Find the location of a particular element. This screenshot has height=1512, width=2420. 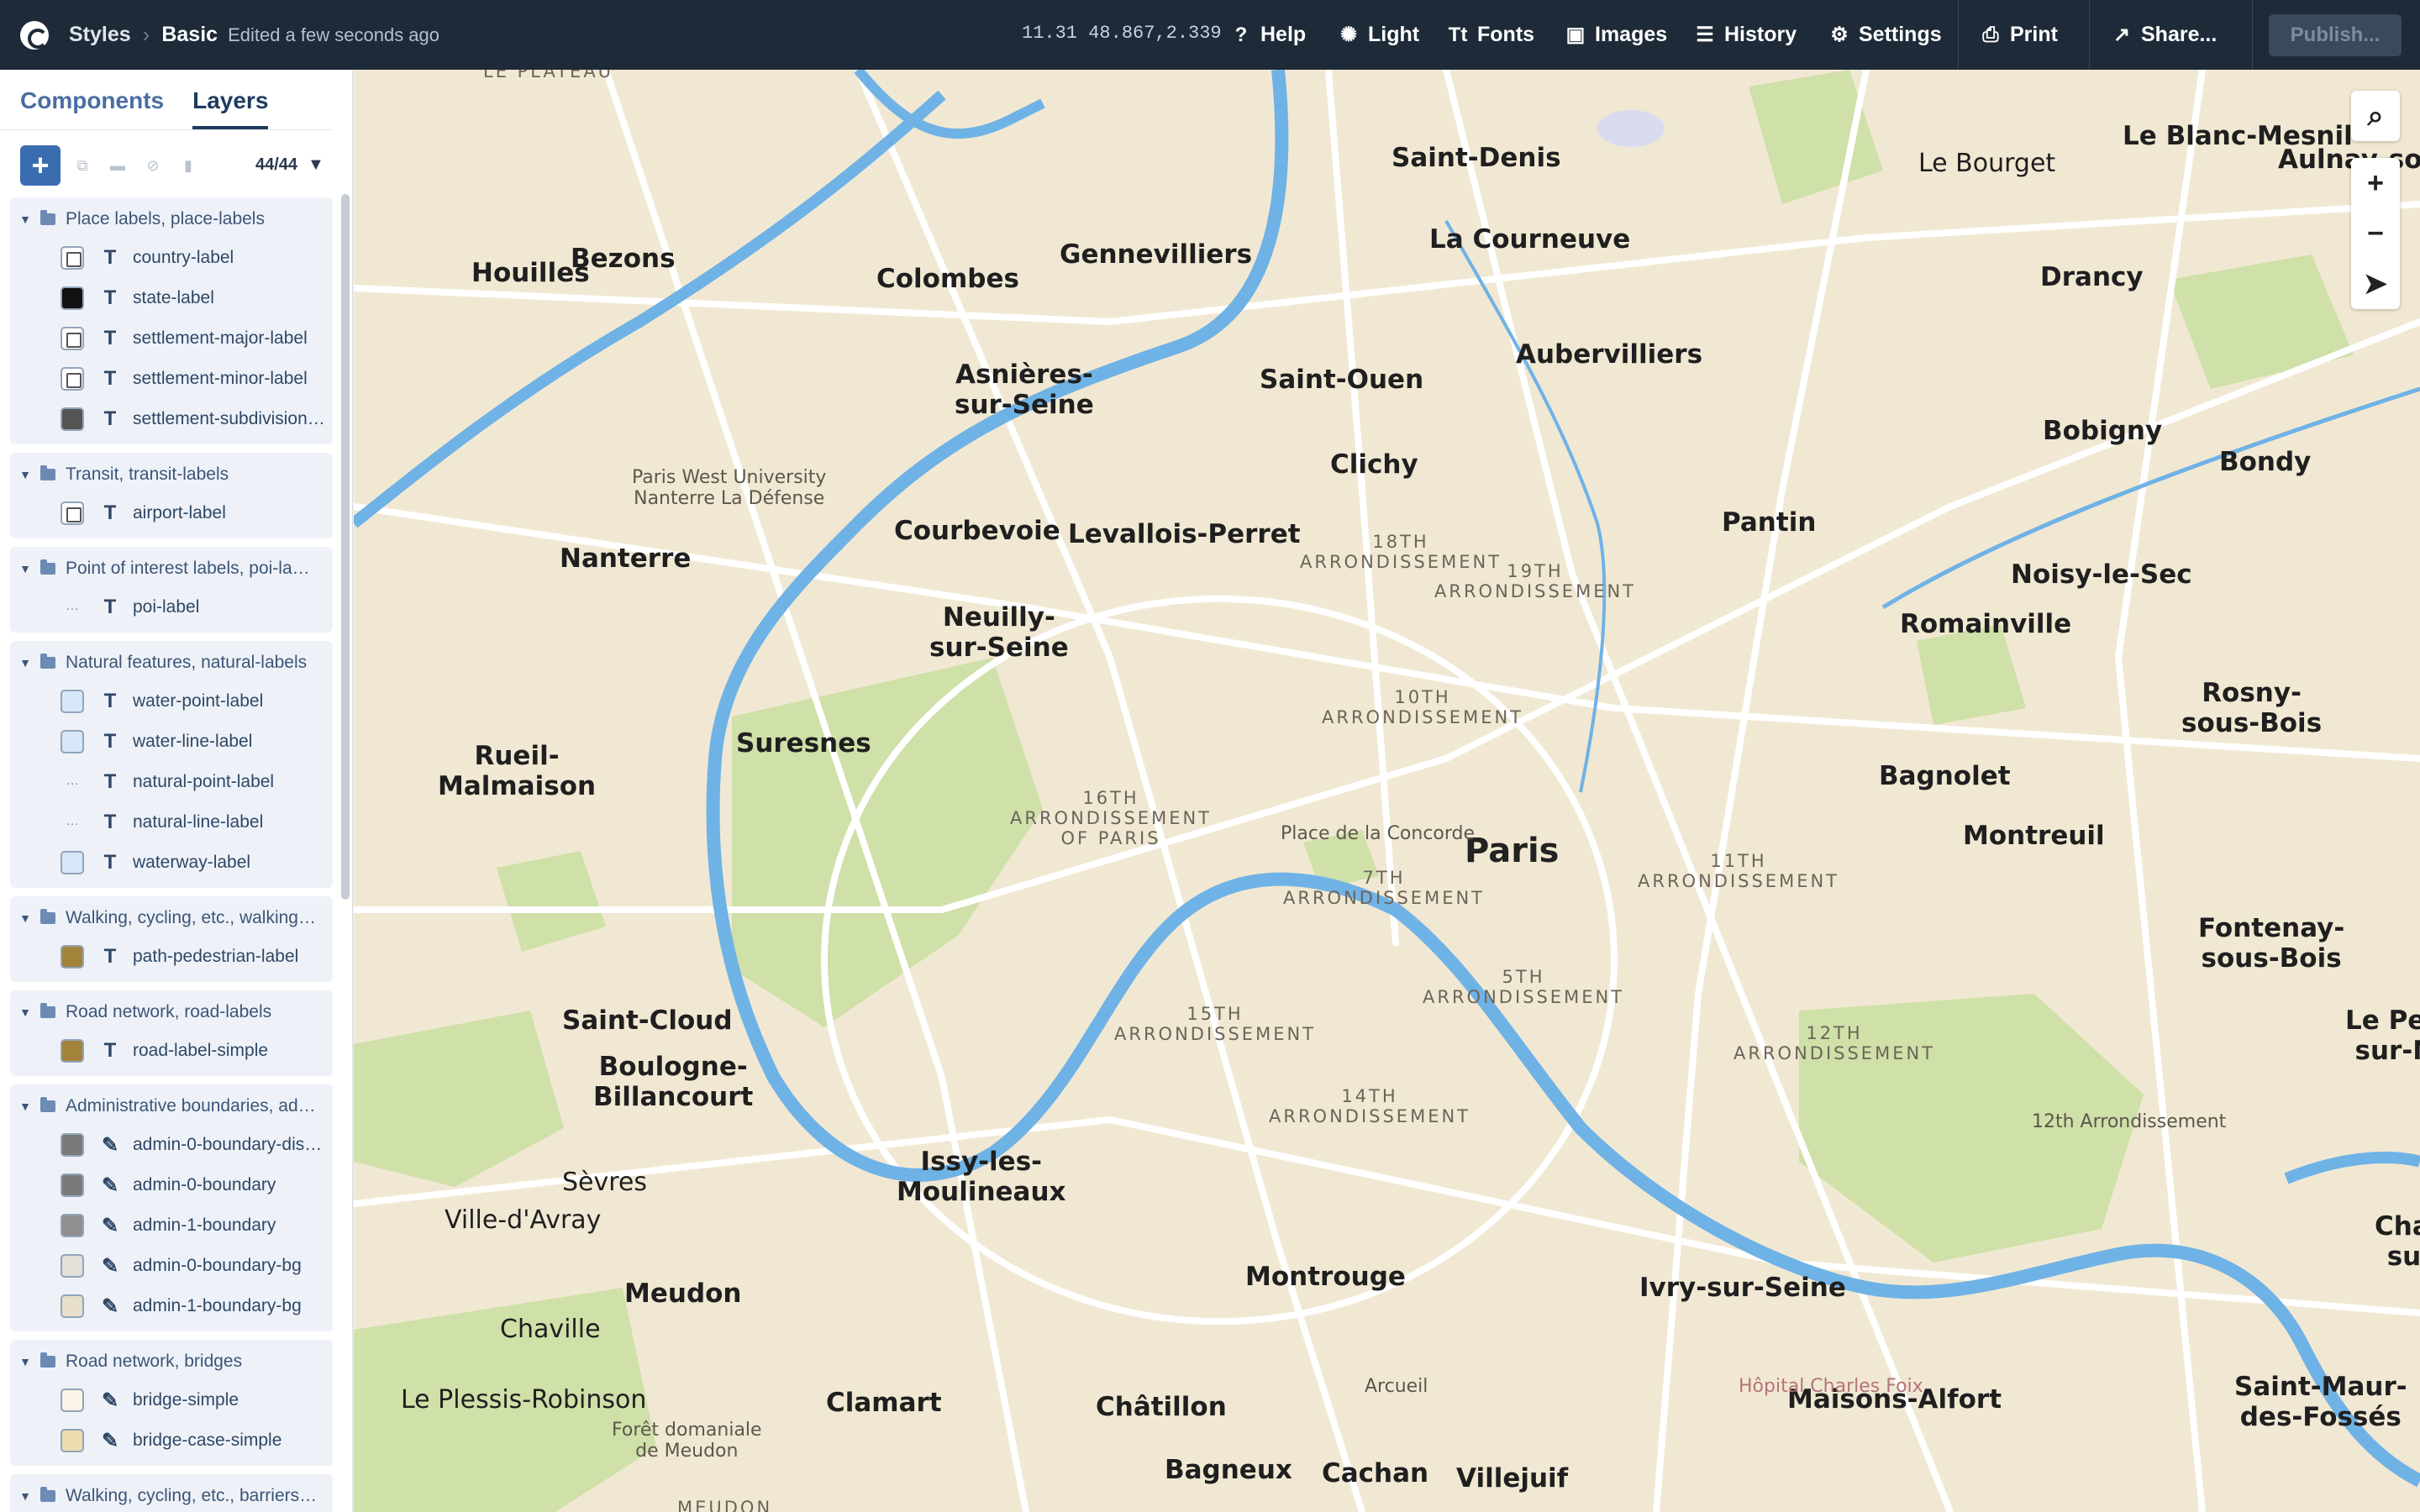

zoom-out-button: − is located at coordinates (2375, 233).